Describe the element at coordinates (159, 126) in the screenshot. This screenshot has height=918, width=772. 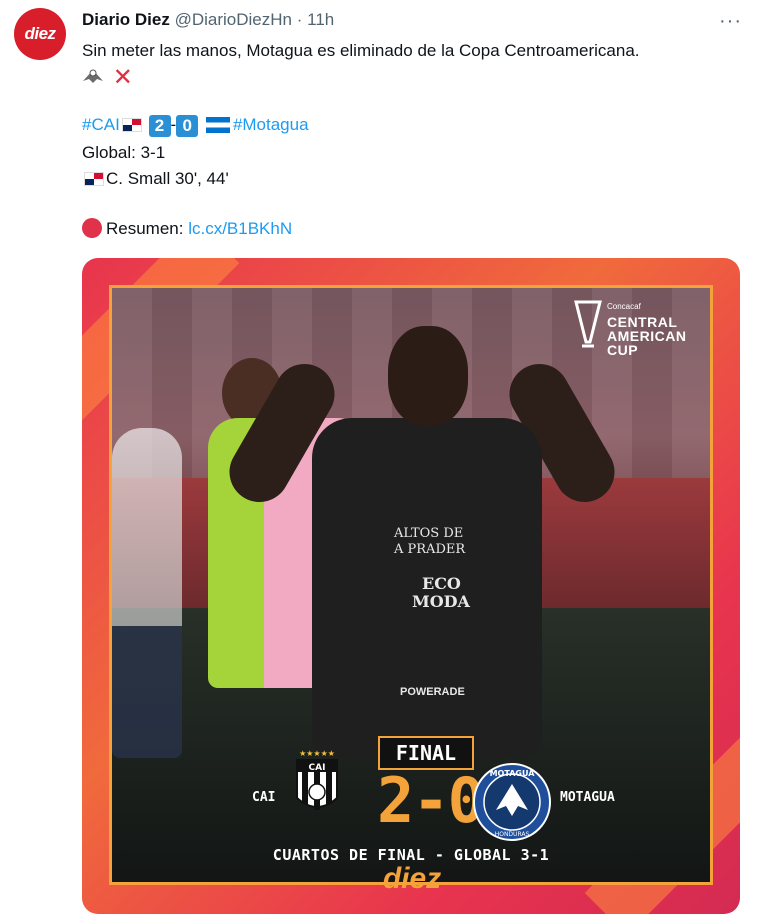
I see `score-home-box: 2` at that location.